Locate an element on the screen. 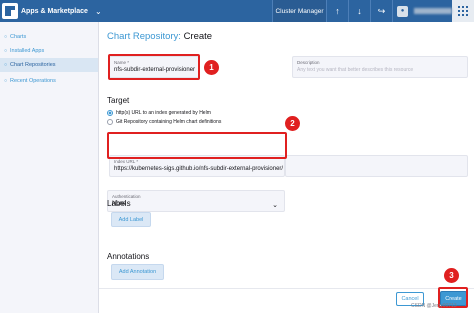  branch-icon: ↪ is located at coordinates (381, 11).